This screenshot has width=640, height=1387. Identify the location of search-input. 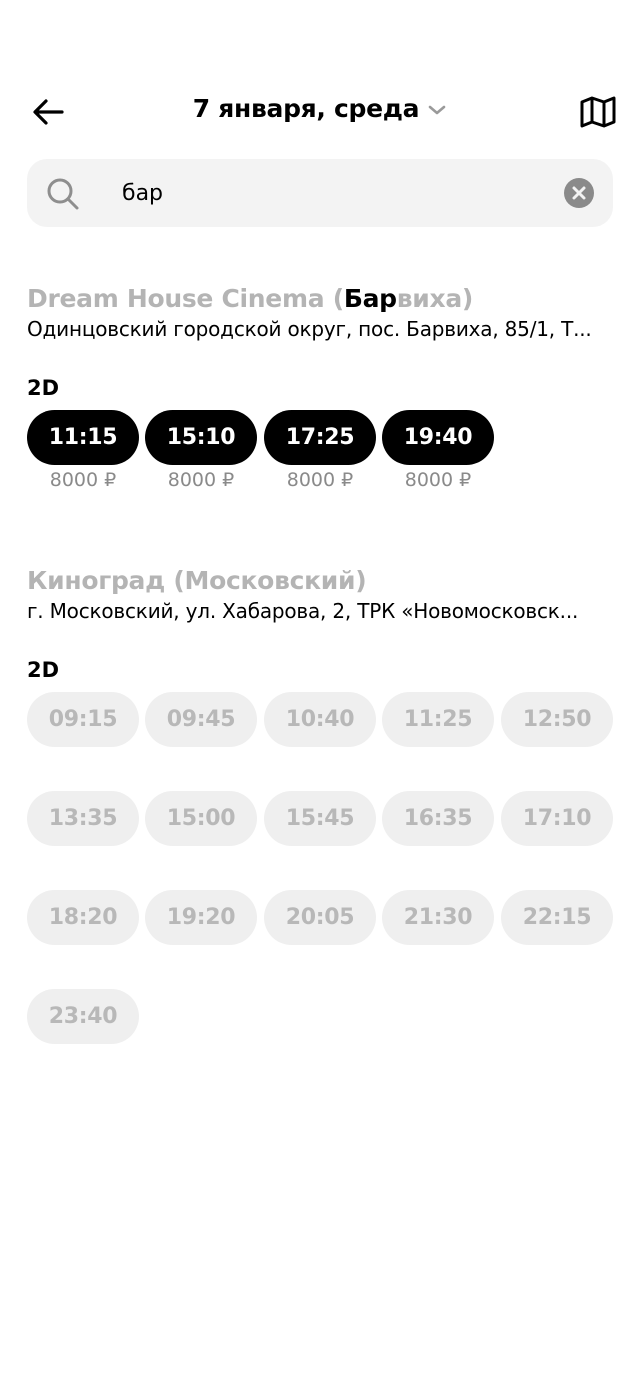
(342, 193).